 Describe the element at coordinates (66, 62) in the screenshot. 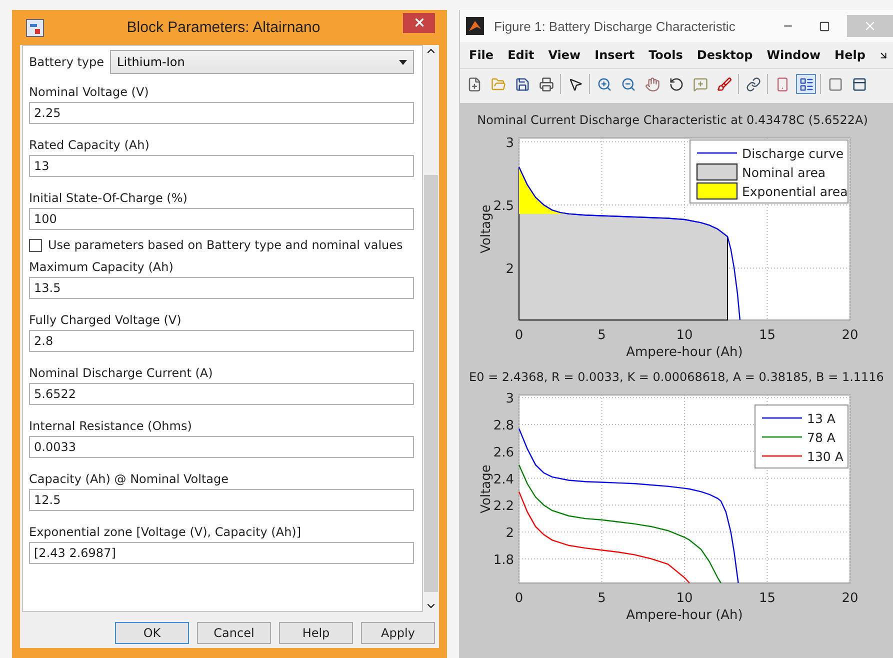

I see `field-label: Battery type` at that location.